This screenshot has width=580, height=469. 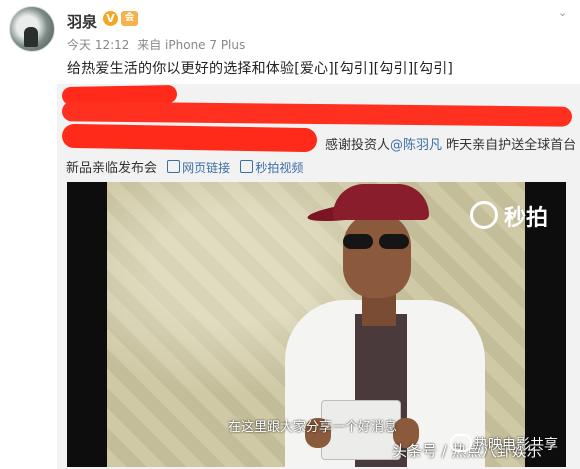 I want to click on chevron-down-icon: ⌄, so click(x=563, y=12).